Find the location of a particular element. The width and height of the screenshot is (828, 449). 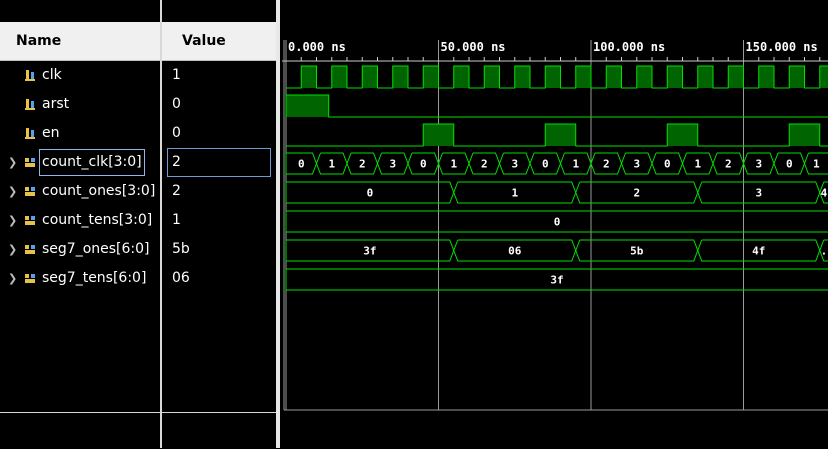

signal-row: en is located at coordinates (80, 133).